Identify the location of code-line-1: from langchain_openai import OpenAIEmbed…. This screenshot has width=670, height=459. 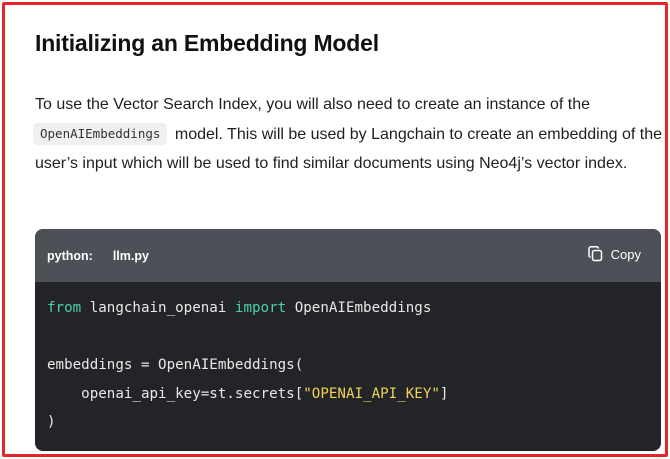
(239, 308).